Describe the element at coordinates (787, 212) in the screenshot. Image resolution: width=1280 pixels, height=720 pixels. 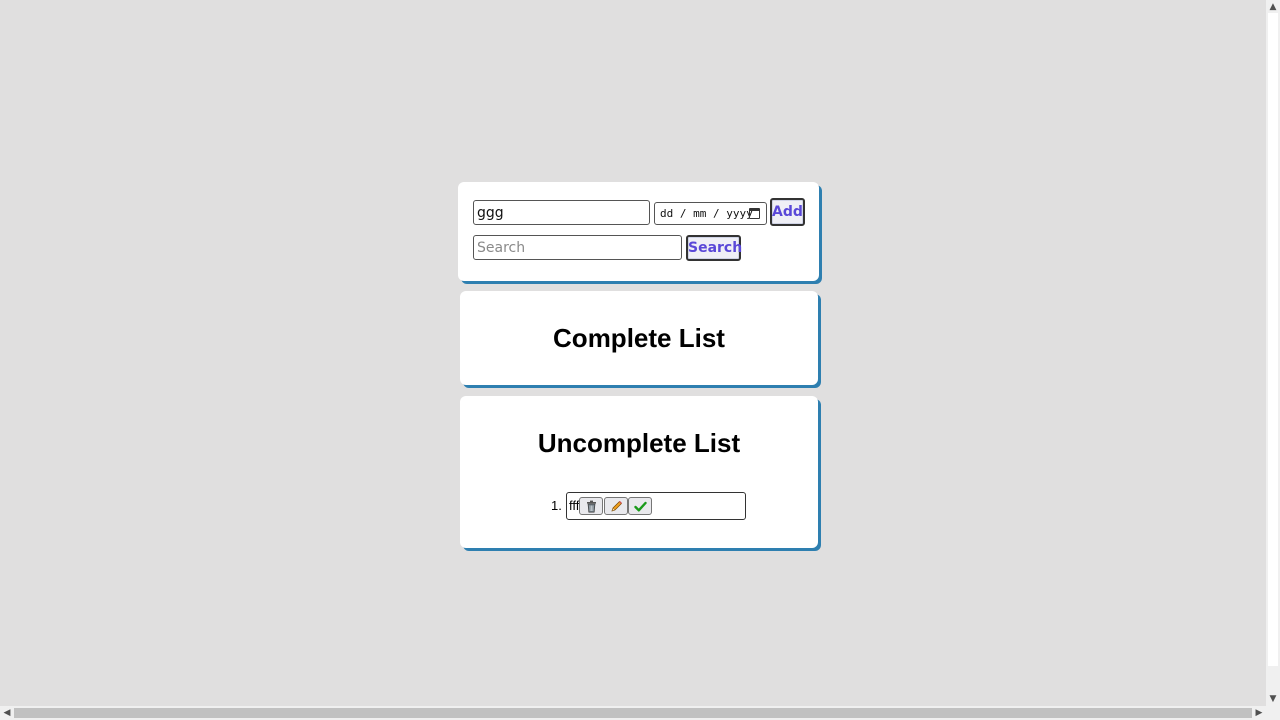
I see `add-button: Add` at that location.